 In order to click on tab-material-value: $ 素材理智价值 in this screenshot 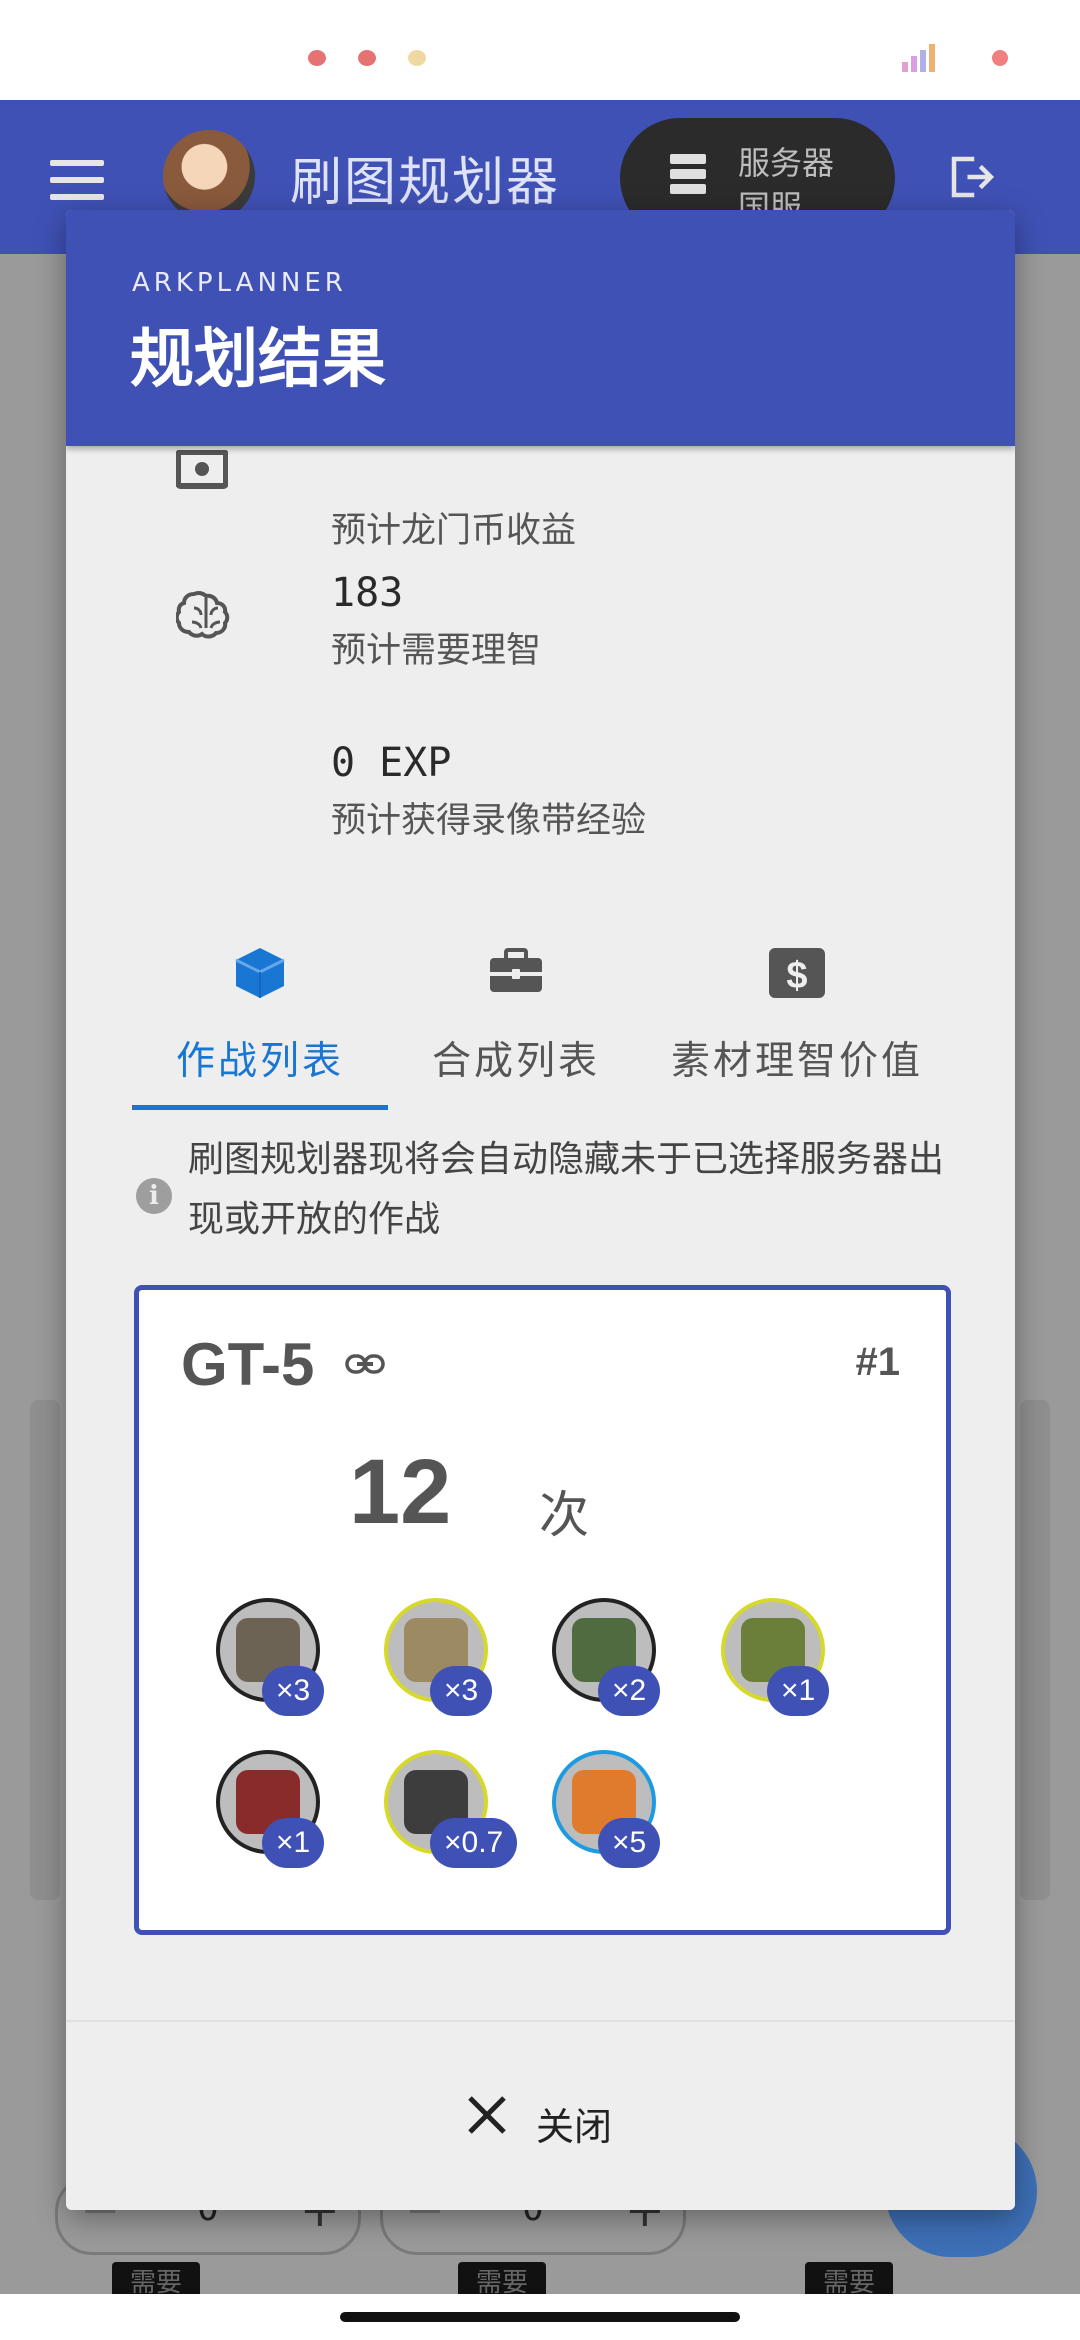, I will do `click(797, 1015)`.